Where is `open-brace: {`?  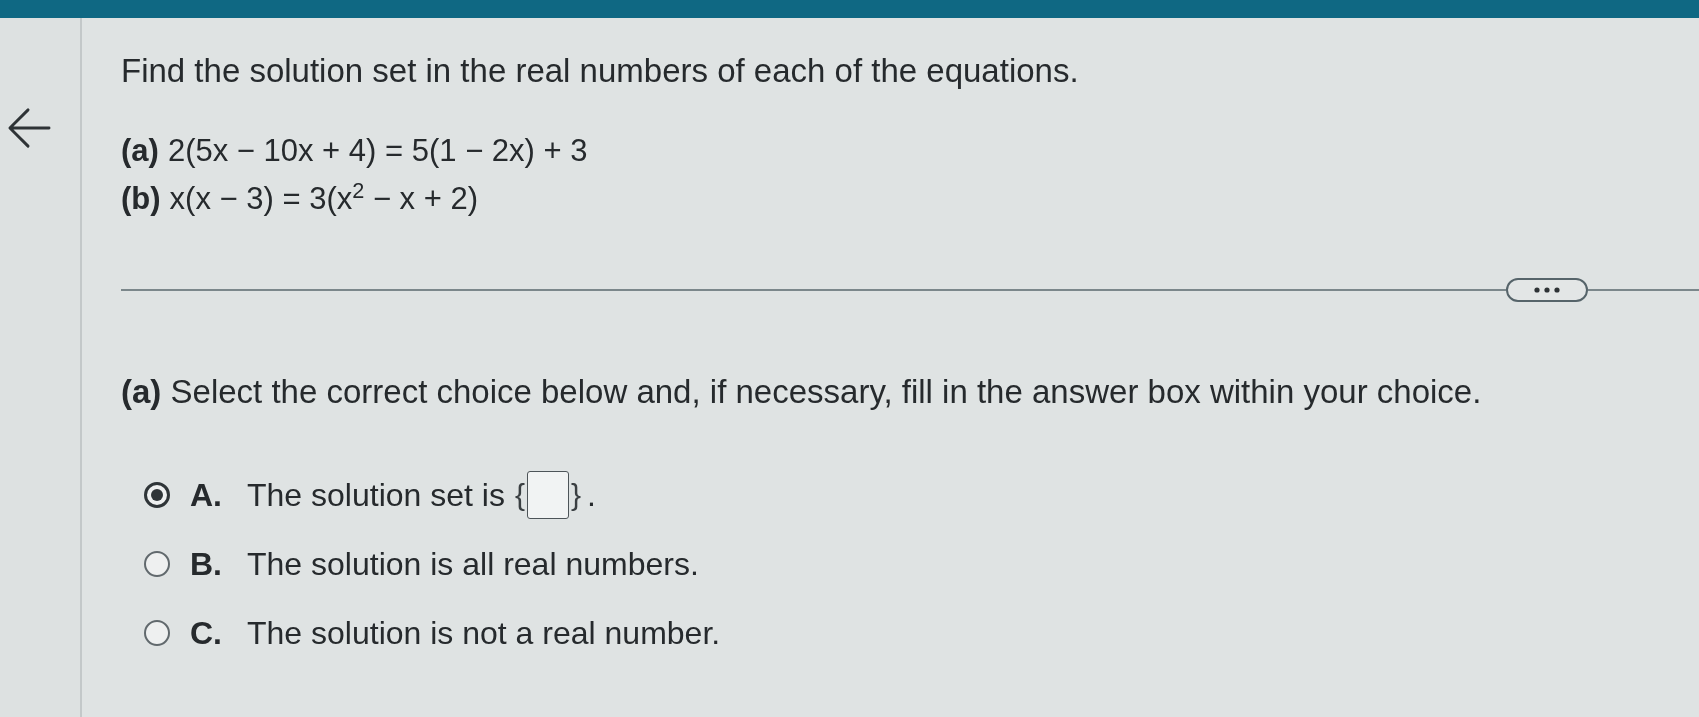
open-brace: { is located at coordinates (519, 495).